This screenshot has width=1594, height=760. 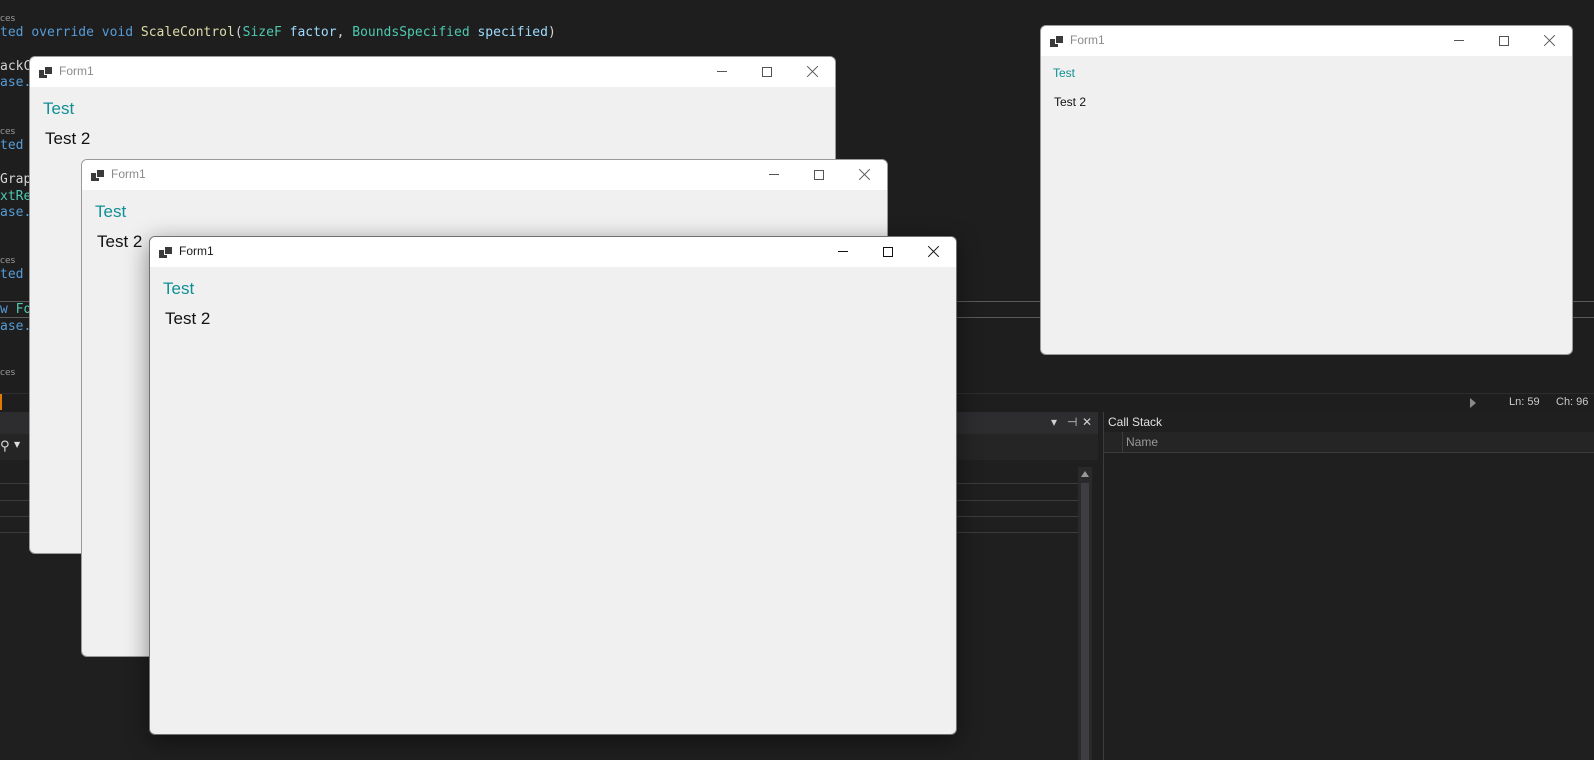 What do you see at coordinates (62, 32) in the screenshot?
I see `code-token: override` at bounding box center [62, 32].